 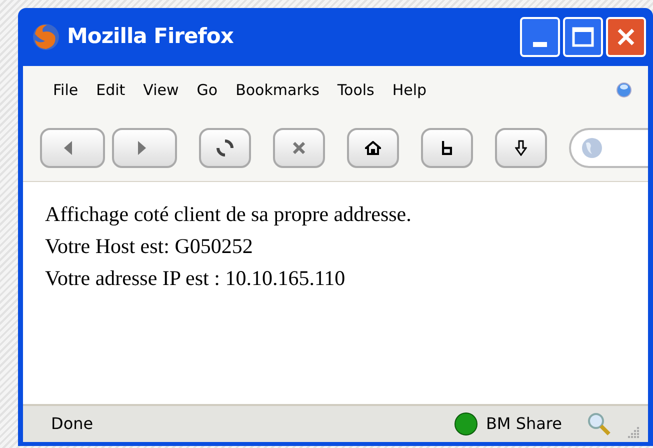 What do you see at coordinates (150, 36) in the screenshot?
I see `window-title: Mozilla Firefox` at bounding box center [150, 36].